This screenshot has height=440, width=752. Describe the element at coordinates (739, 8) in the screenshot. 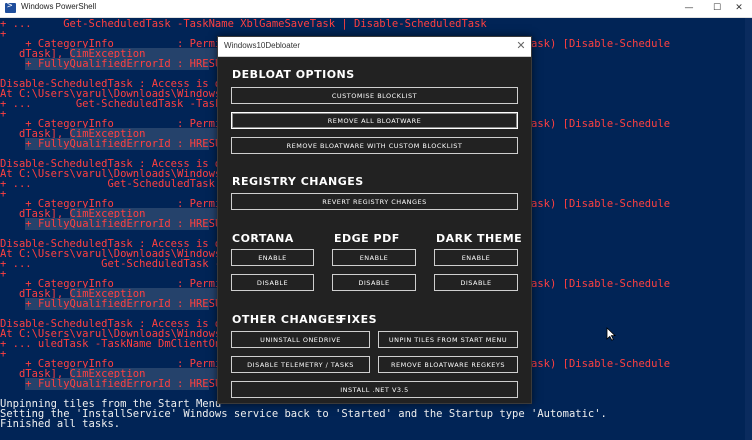

I see `close-button: ✕` at that location.